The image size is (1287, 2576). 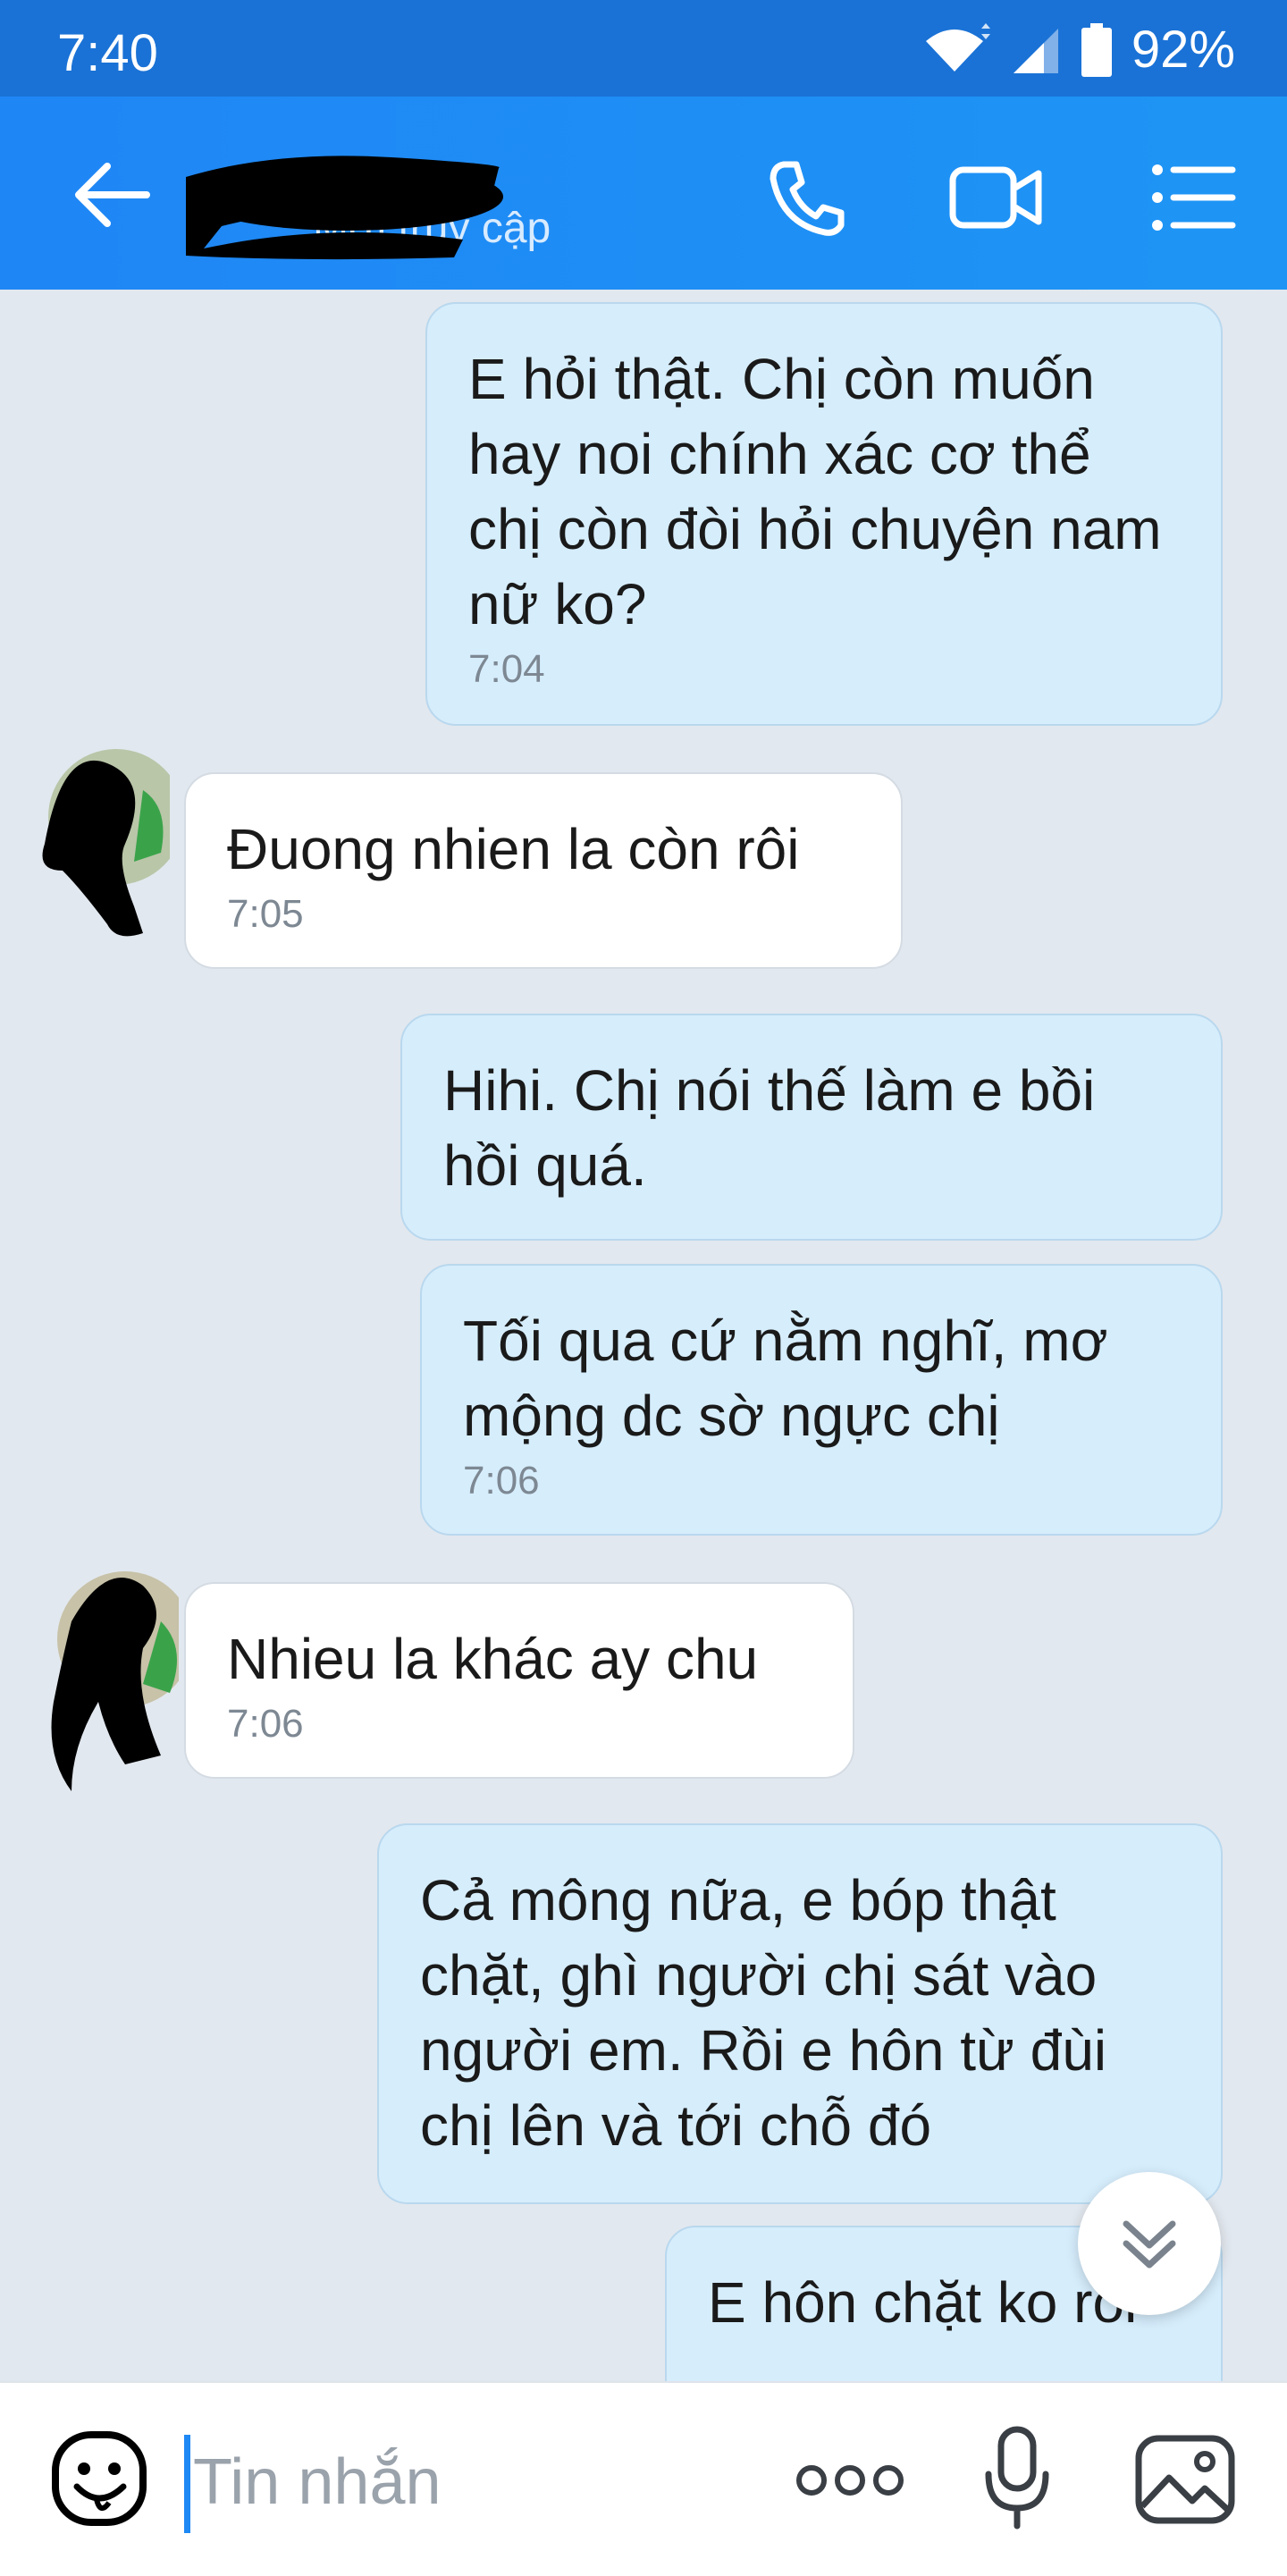 I want to click on message-bubble-incoming: Nhieu la khác ay chu 7:06, so click(x=519, y=1681).